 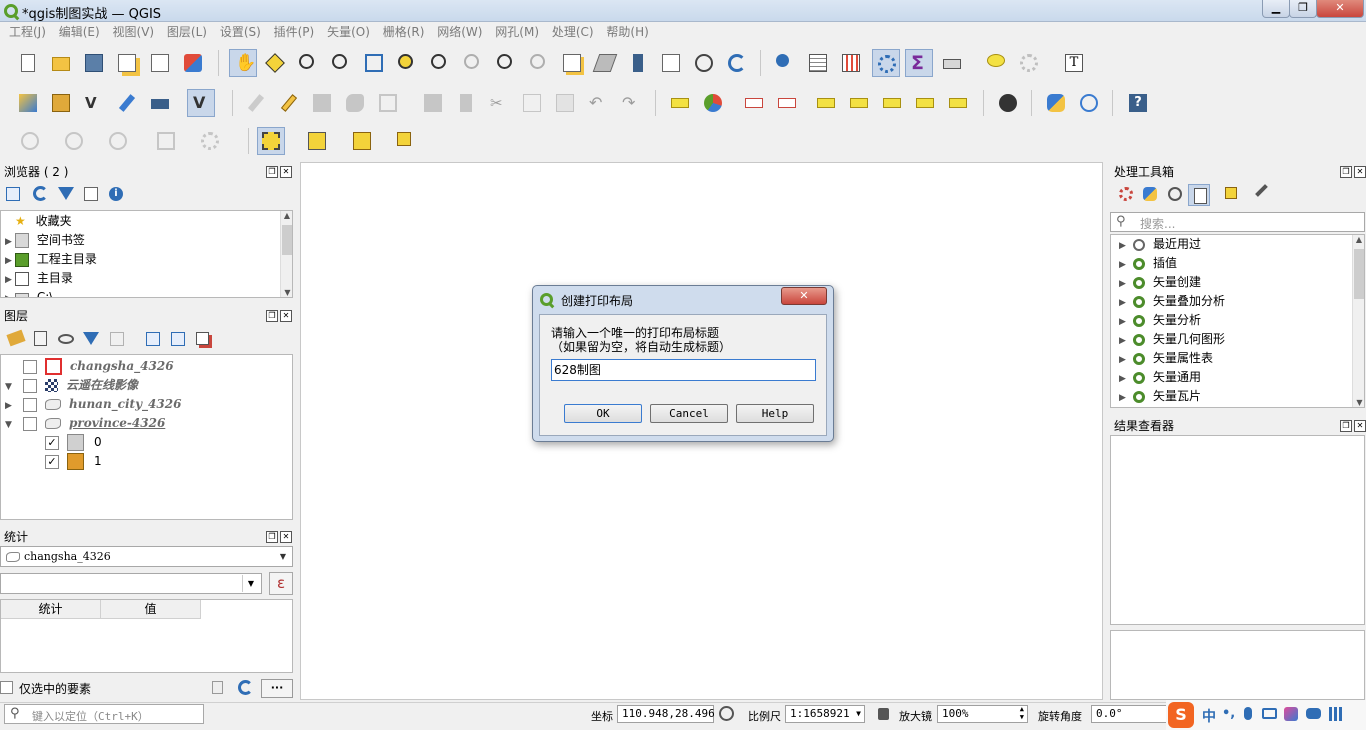 I want to click on select-features-button, so click(x=271, y=141).